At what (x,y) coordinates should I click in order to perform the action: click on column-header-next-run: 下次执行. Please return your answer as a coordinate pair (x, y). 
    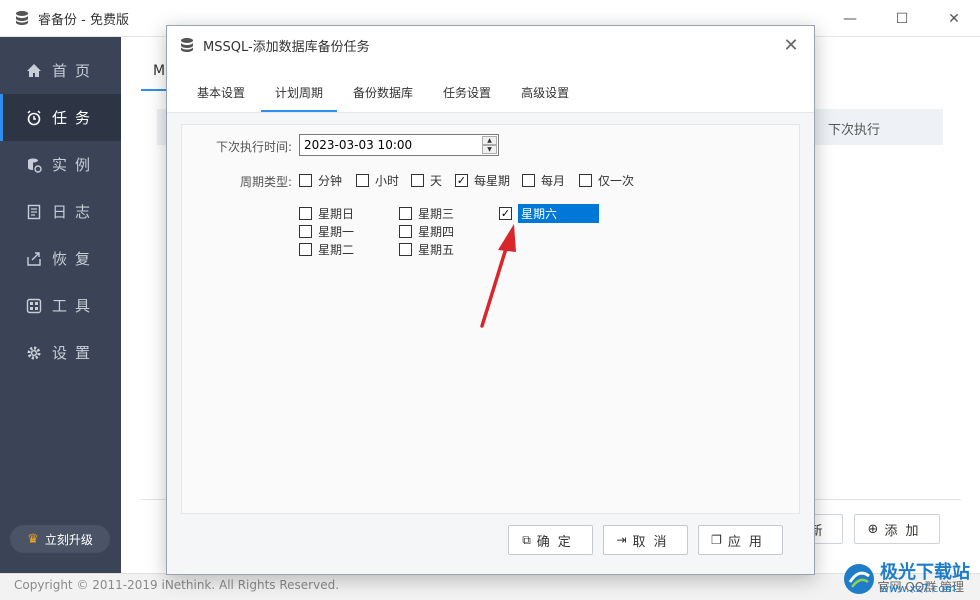
    Looking at the image, I should click on (854, 130).